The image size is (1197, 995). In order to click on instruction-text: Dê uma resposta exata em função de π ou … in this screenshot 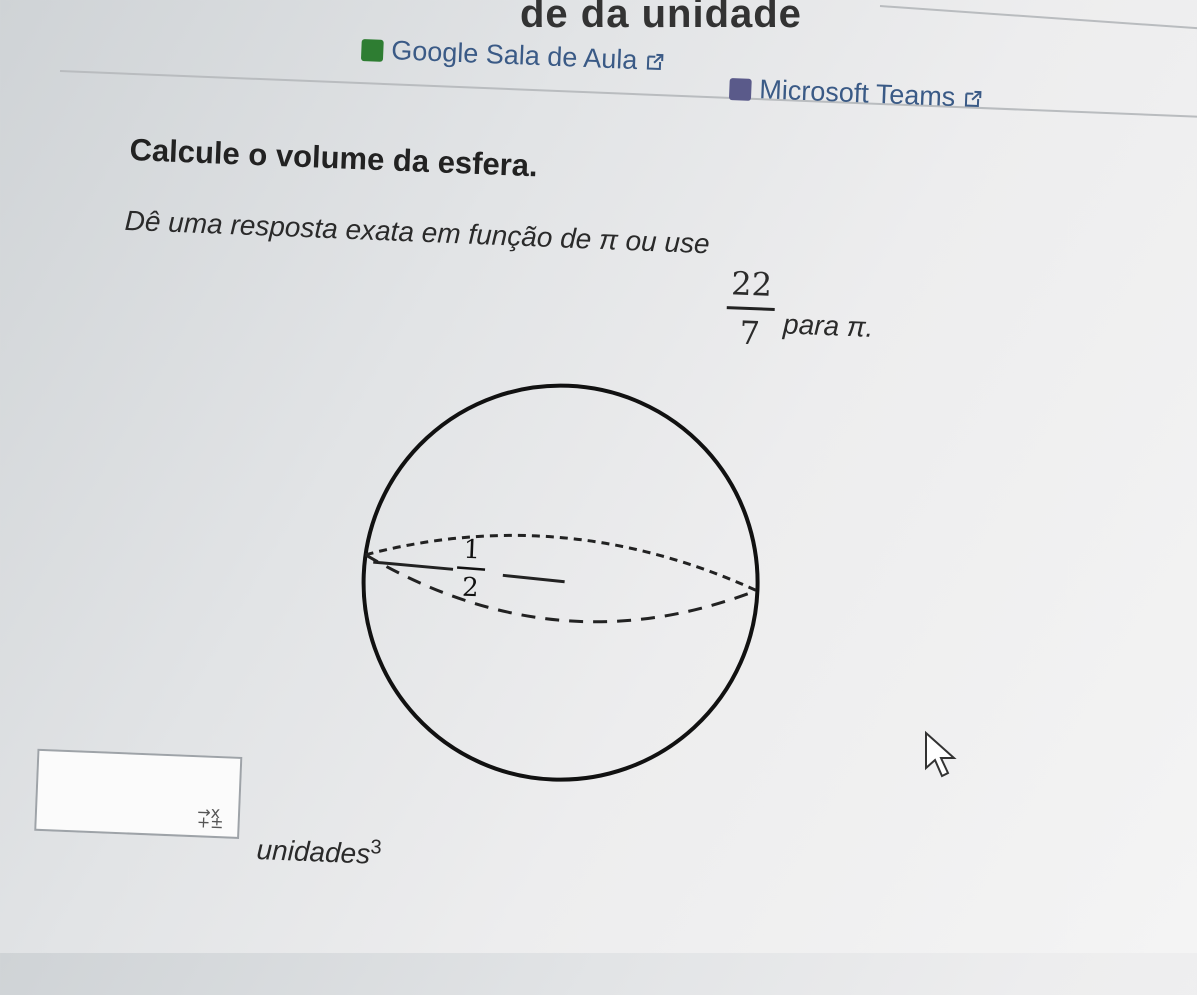, I will do `click(417, 232)`.